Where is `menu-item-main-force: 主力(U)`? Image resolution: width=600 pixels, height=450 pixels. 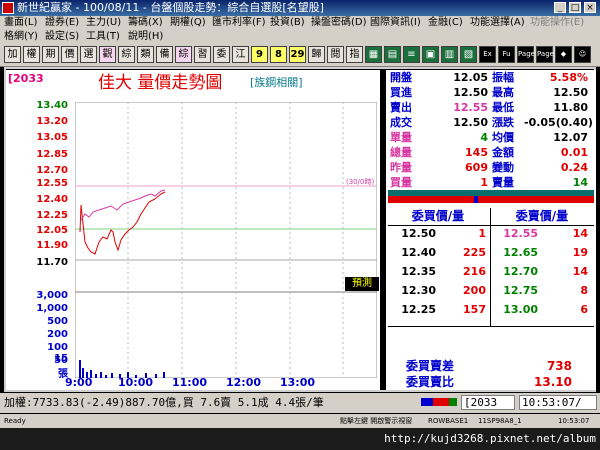
menu-item-main-force: 主力(U) is located at coordinates (103, 23).